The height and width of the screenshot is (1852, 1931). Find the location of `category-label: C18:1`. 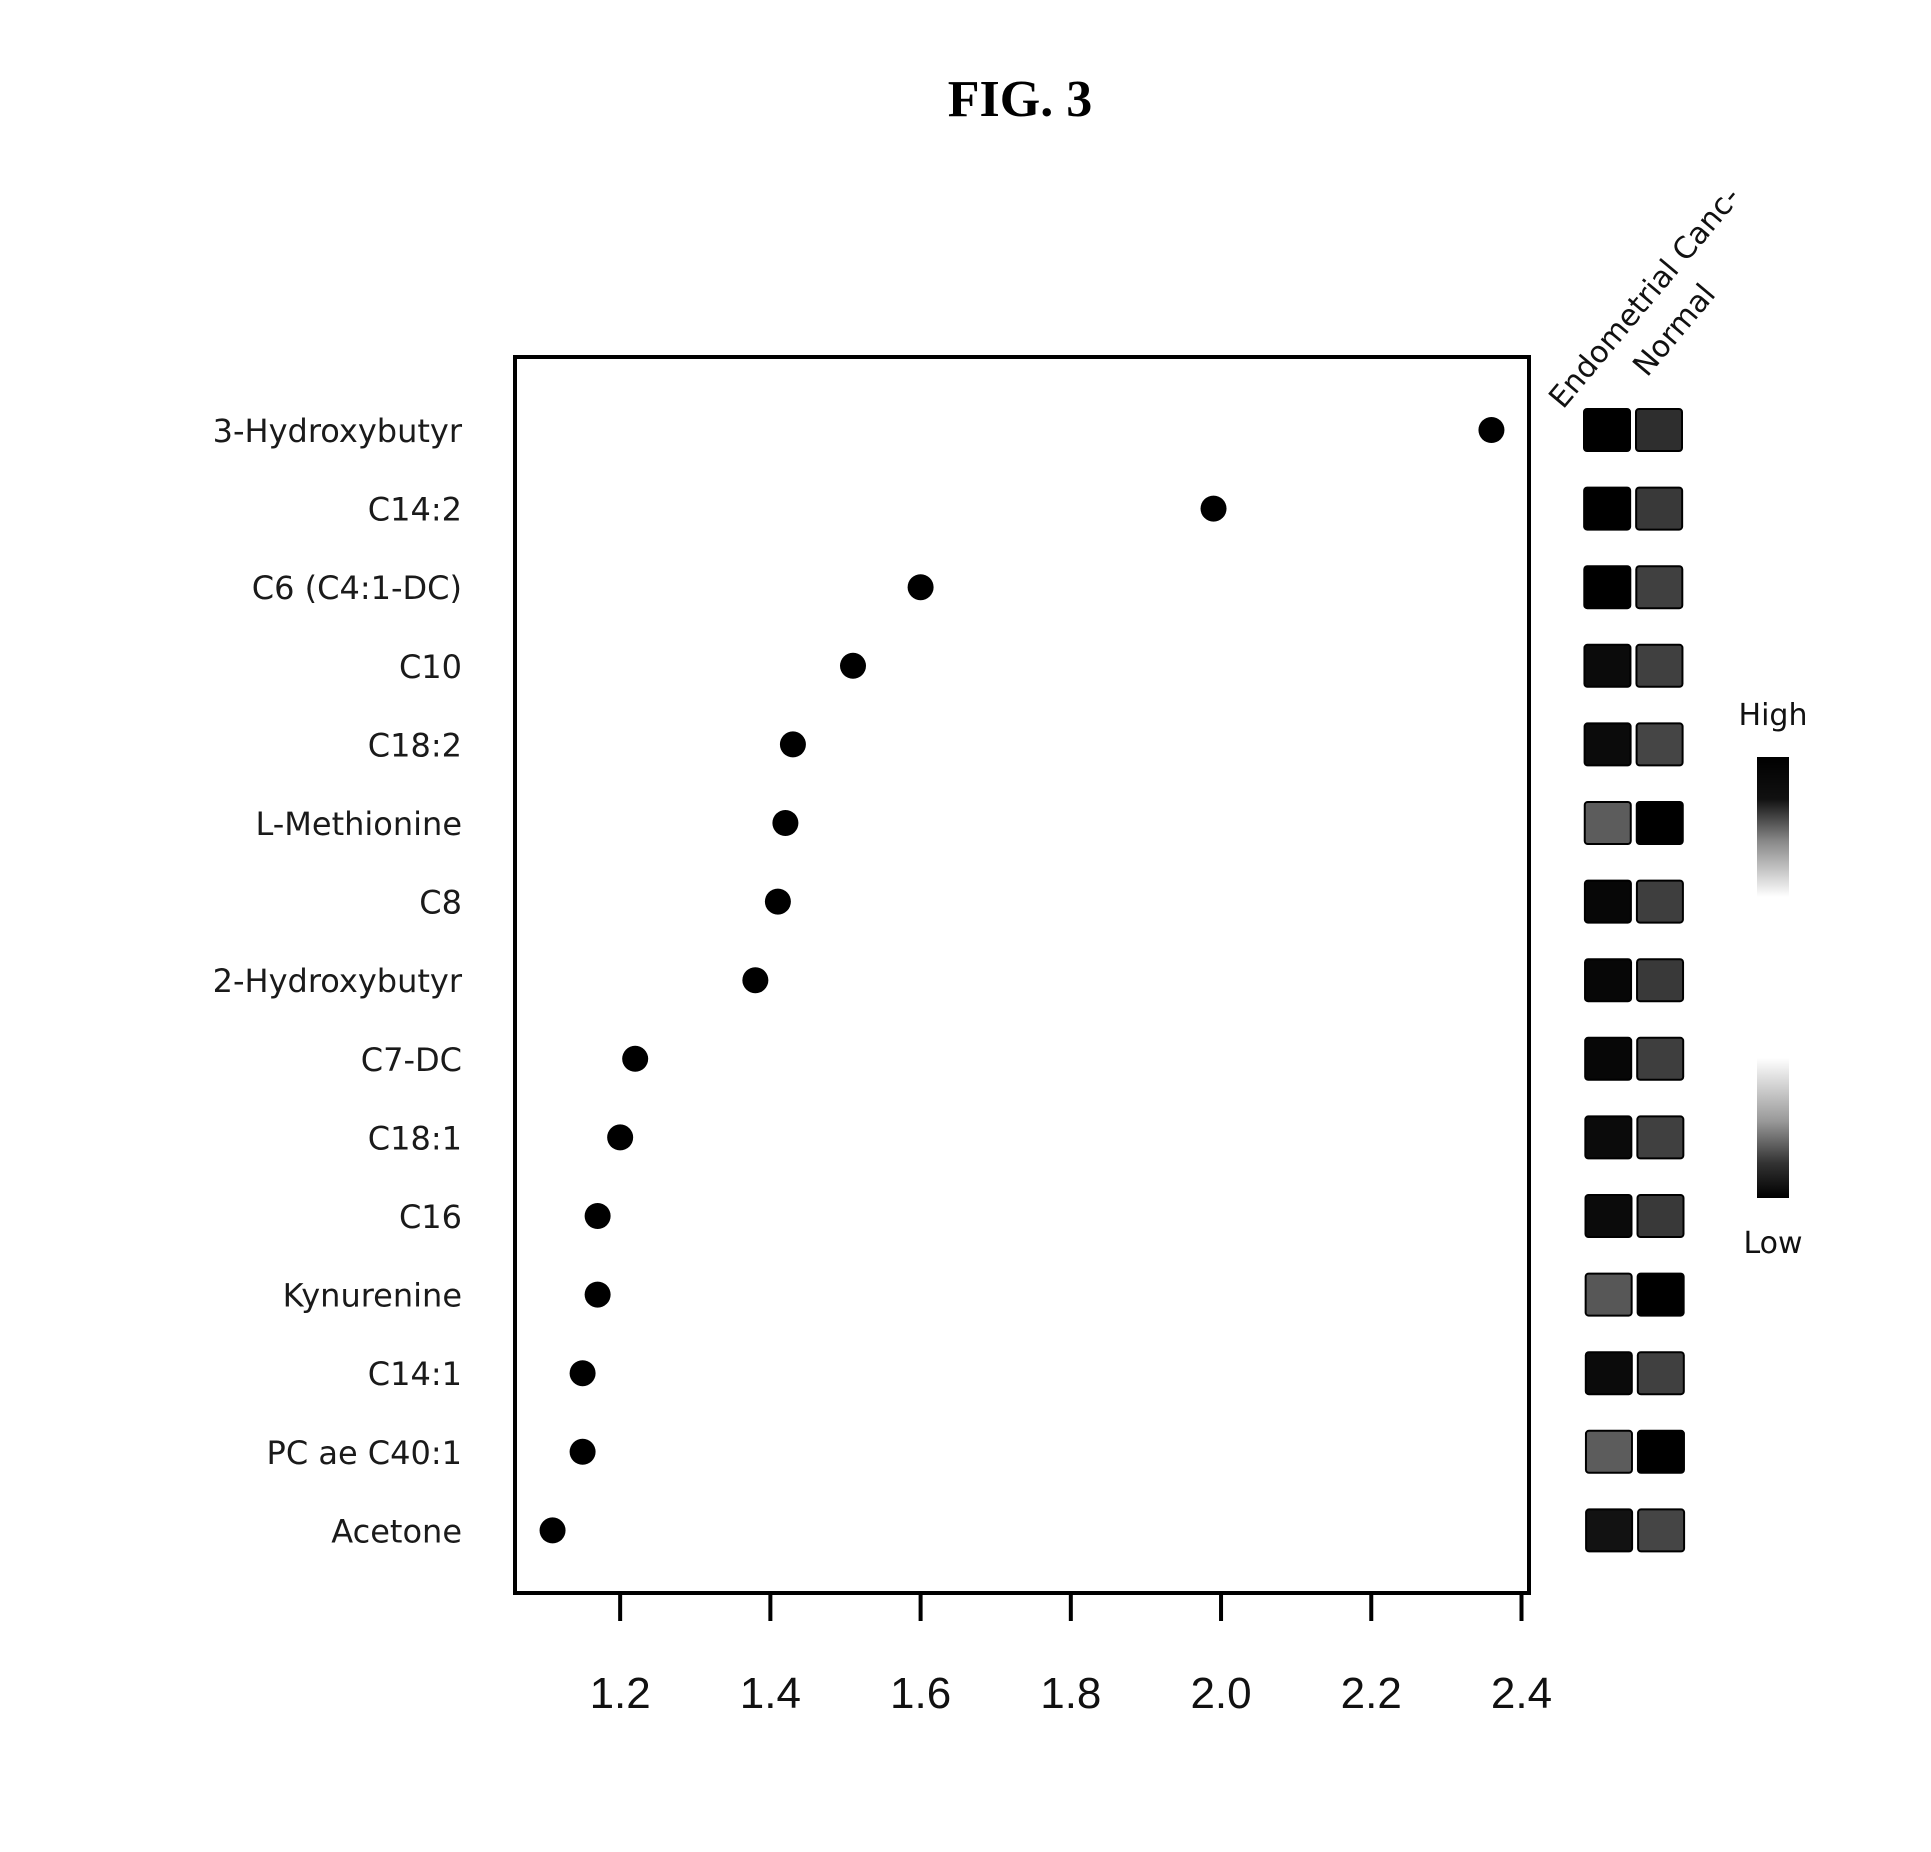

category-label: C18:1 is located at coordinates (415, 1138).